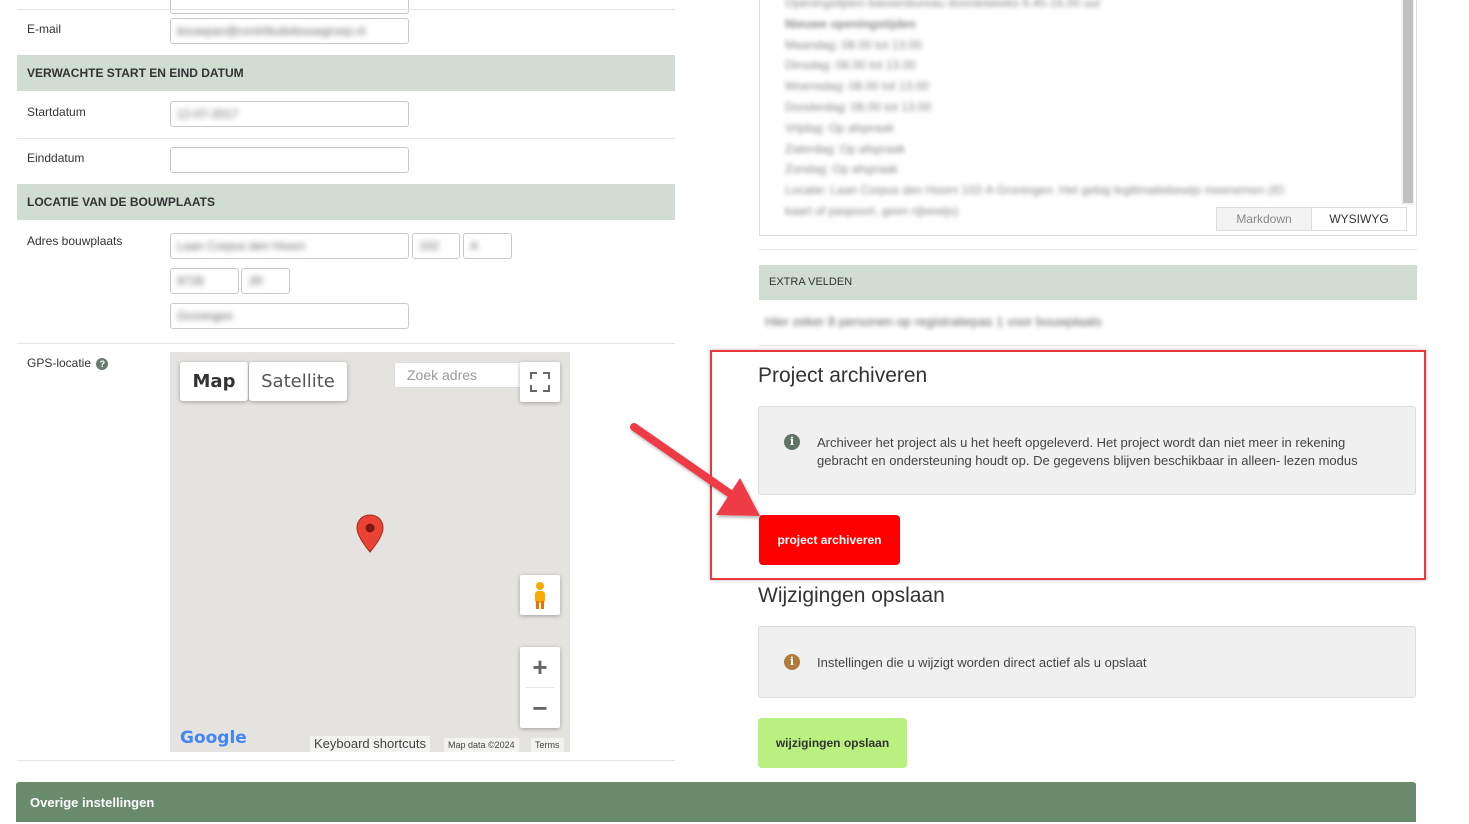 The image size is (1469, 824). Describe the element at coordinates (695, 469) in the screenshot. I see `annotation-arrow-icon` at that location.